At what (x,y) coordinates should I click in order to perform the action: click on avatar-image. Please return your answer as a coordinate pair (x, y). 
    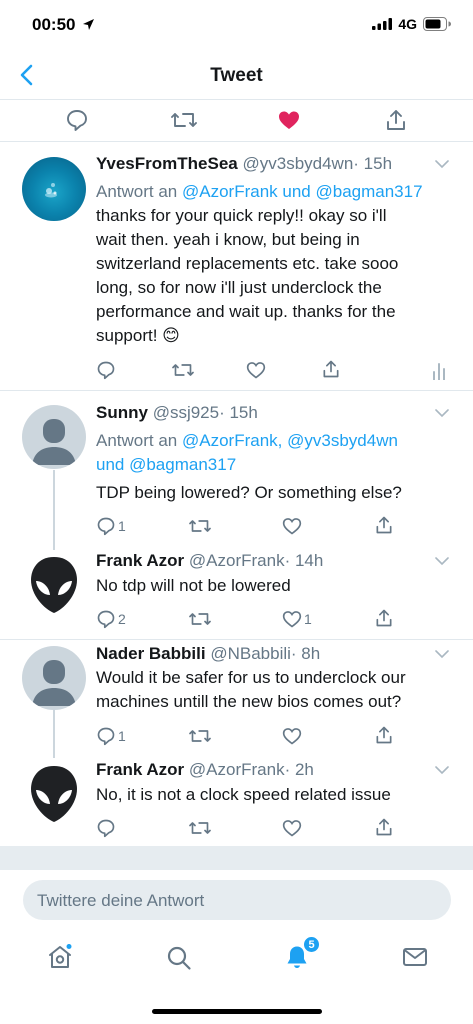
    Looking at the image, I should click on (51, 190).